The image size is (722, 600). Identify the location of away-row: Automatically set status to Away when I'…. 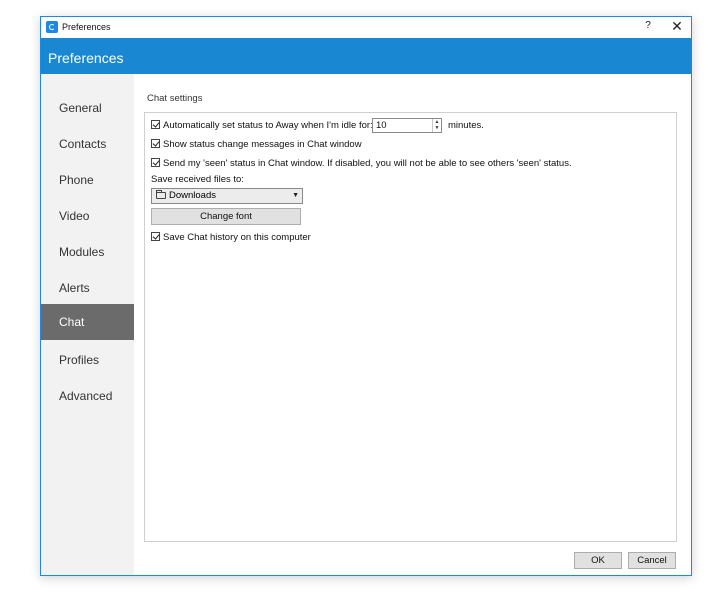
(317, 125).